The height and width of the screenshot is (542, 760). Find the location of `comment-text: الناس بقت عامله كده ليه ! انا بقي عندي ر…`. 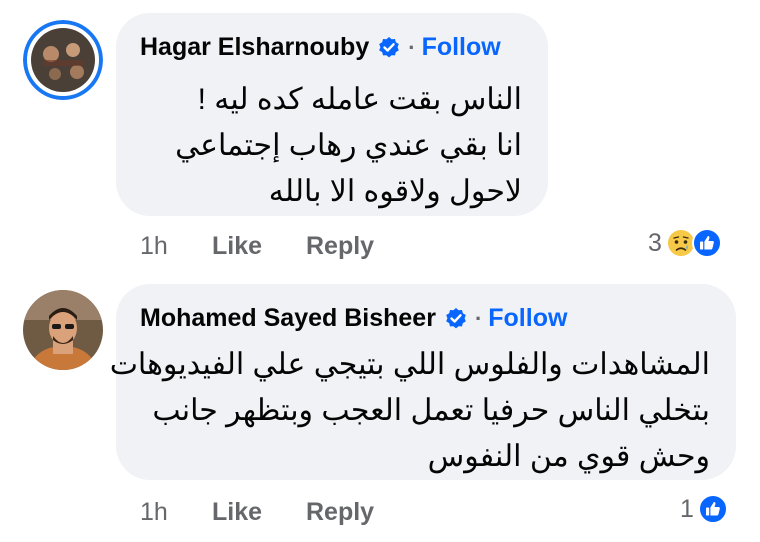

comment-text: الناس بقت عامله كده ليه ! انا بقي عندي ر… is located at coordinates (348, 146).